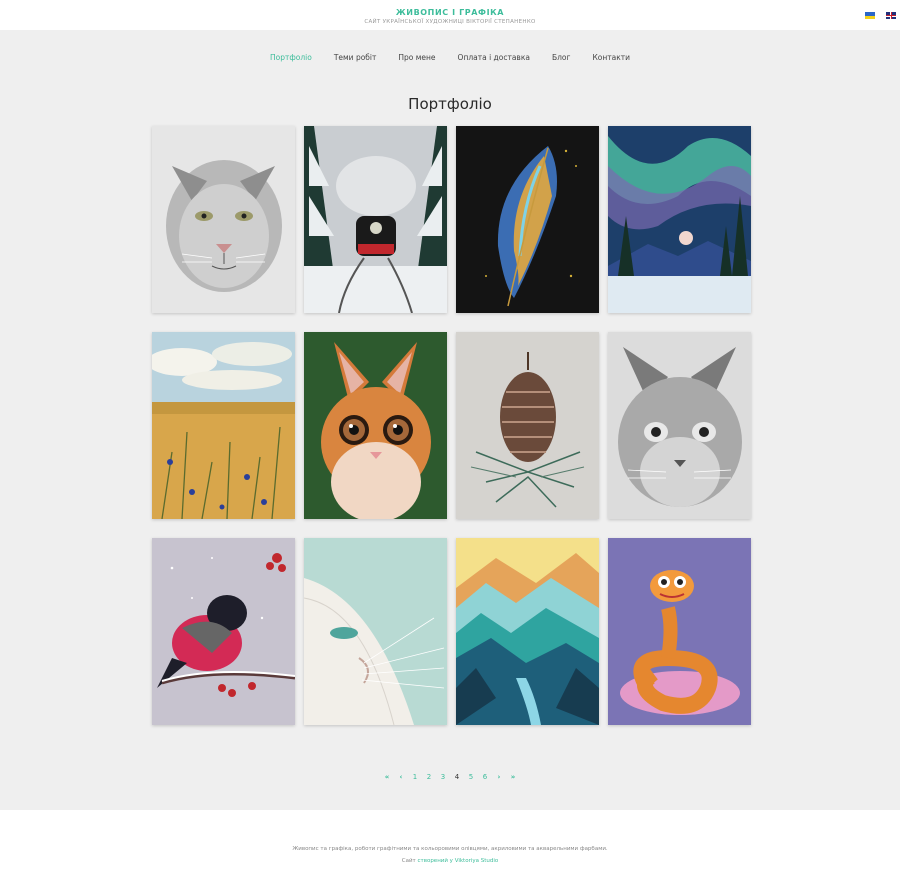 This screenshot has width=900, height=886. What do you see at coordinates (527, 425) in the screenshot?
I see `pine-cone-painting` at bounding box center [527, 425].